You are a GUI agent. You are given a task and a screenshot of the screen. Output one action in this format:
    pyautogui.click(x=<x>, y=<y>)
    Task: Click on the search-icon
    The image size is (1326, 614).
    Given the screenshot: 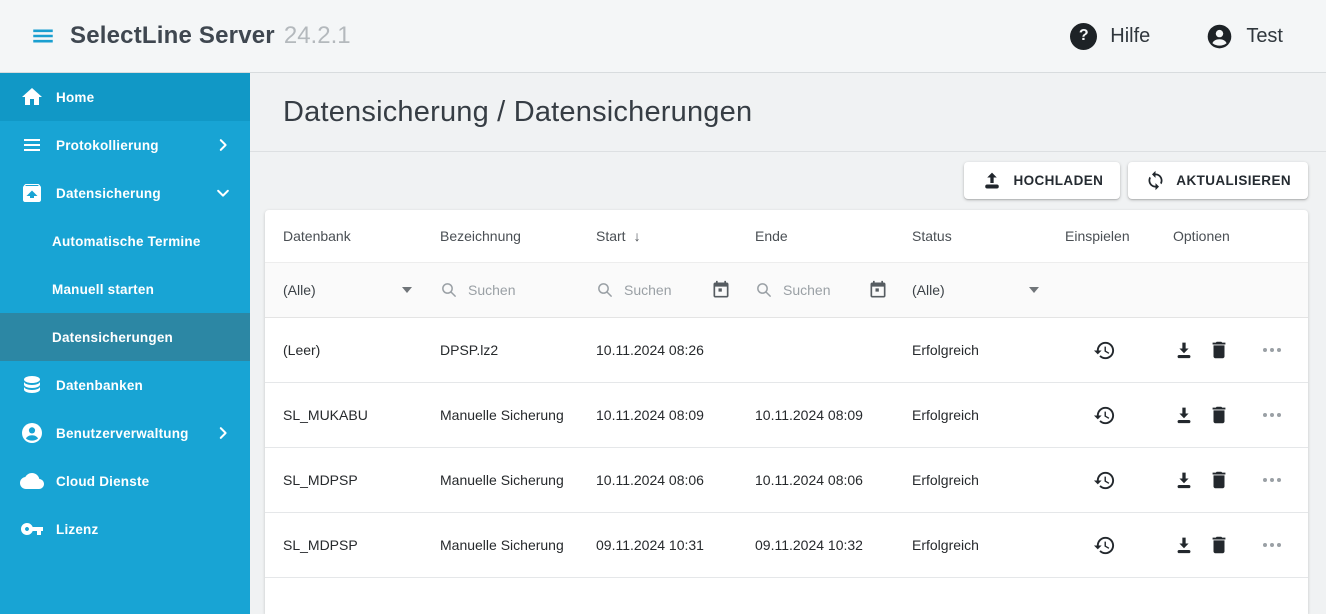 What is the action you would take?
    pyautogui.click(x=605, y=290)
    